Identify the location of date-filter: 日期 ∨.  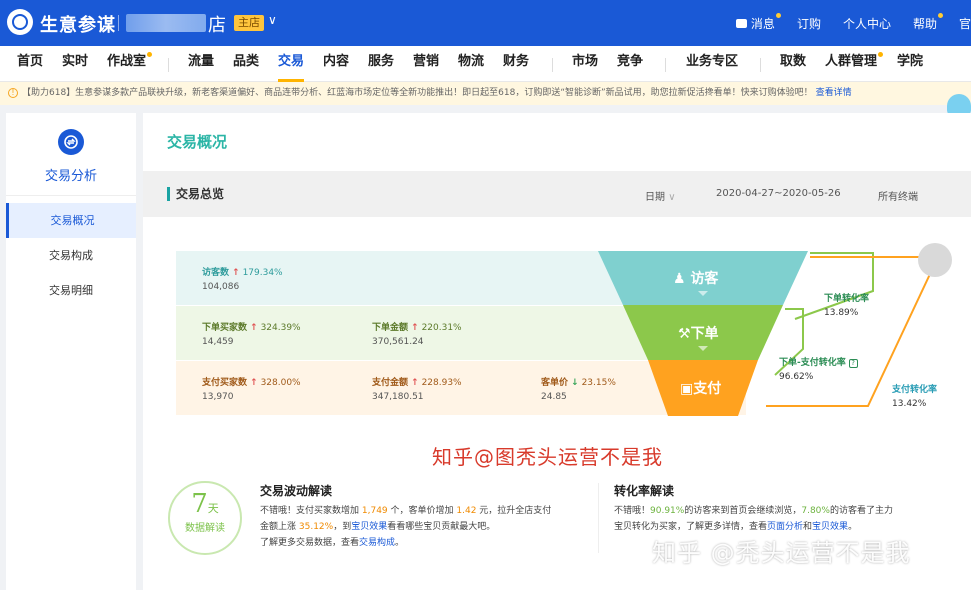
(660, 195).